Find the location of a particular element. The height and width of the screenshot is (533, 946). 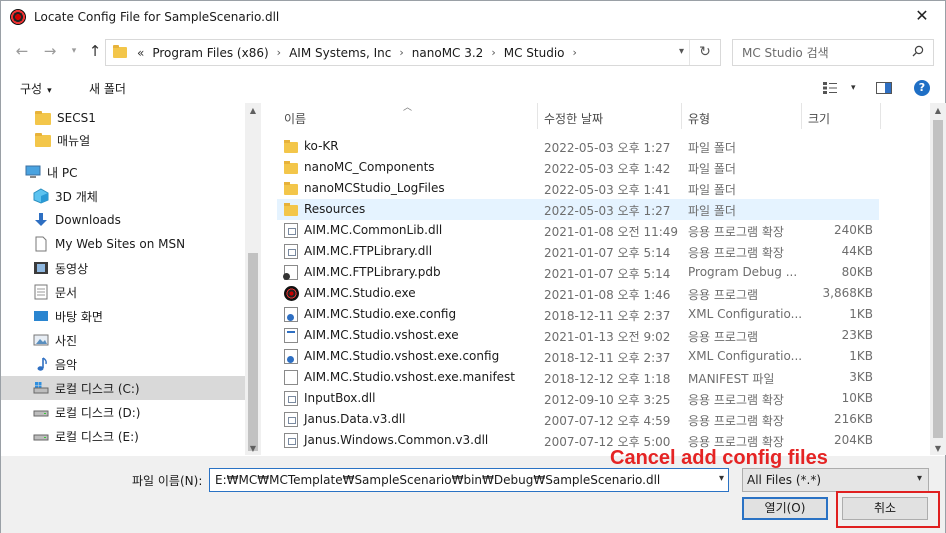

close-icon: ✕ is located at coordinates (922, 16).